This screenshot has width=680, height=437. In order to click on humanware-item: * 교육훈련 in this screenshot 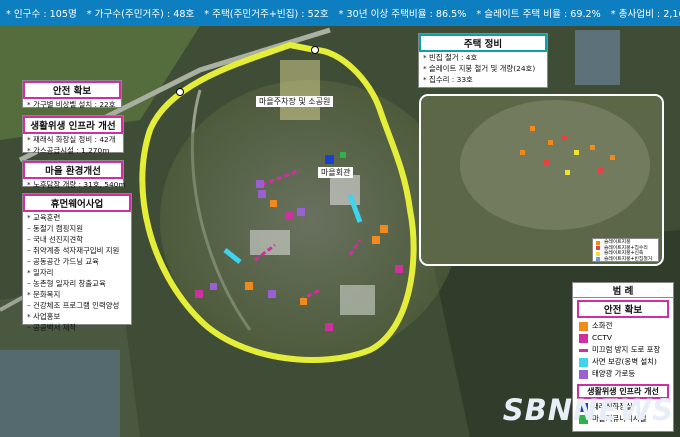, I will do `click(44, 217)`.